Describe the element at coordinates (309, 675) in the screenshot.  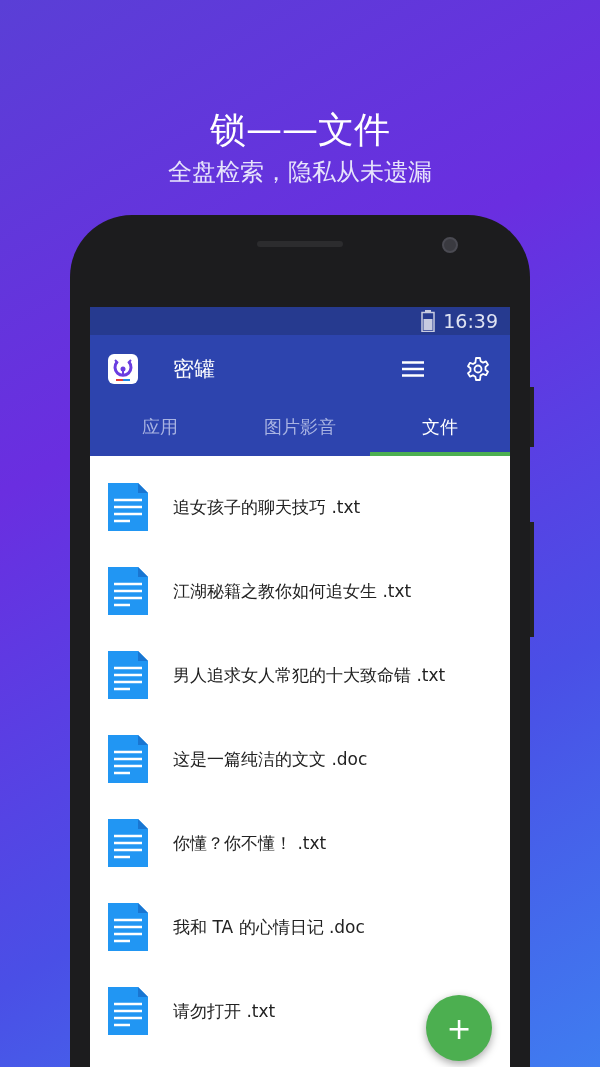
I see `file-name: 男人追求女人常犯的十大致命错 .txt` at that location.